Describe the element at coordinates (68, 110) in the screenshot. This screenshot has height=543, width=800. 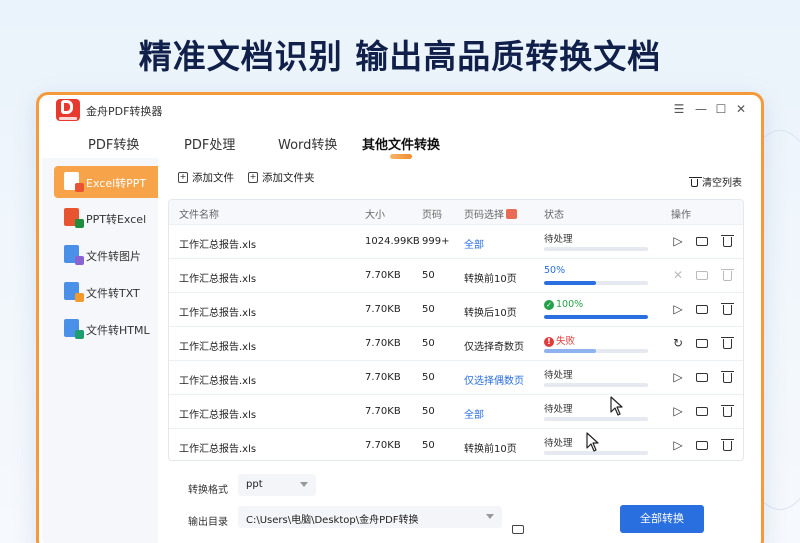
I see `pdf-logo-icon` at that location.